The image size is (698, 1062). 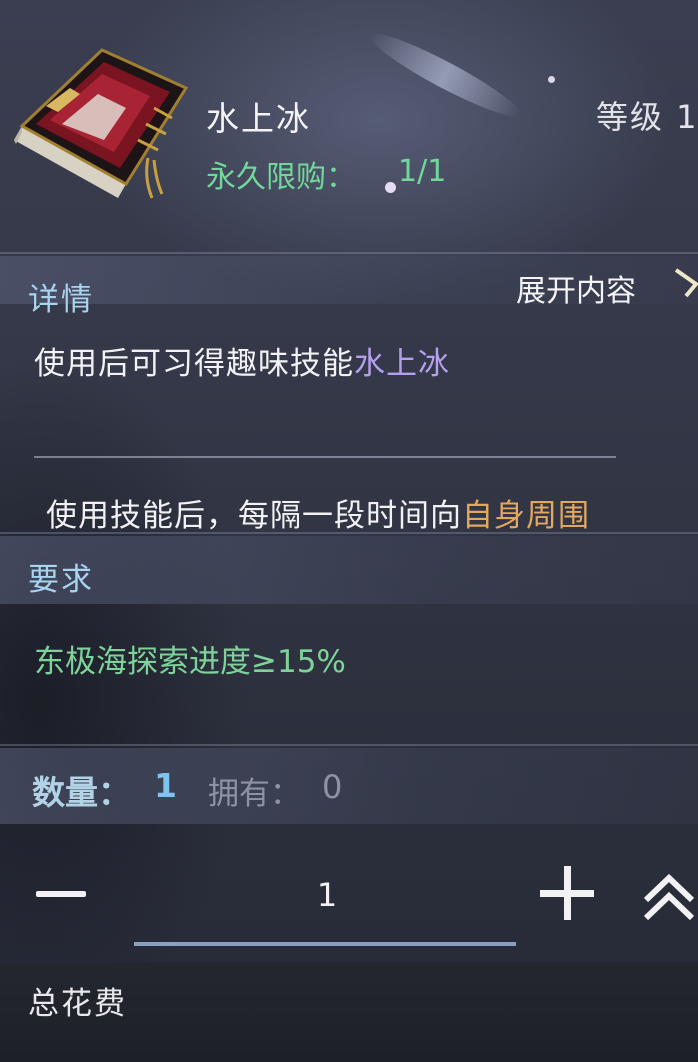 I want to click on plus-icon, so click(x=568, y=894).